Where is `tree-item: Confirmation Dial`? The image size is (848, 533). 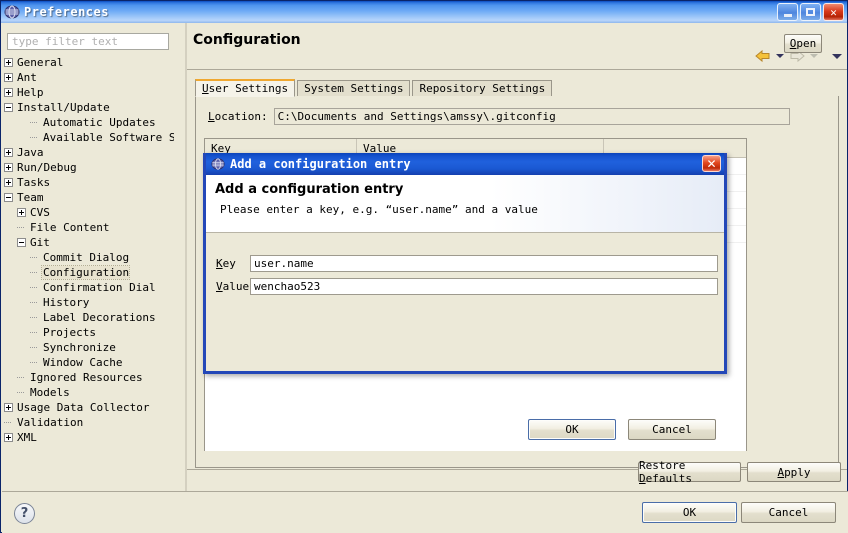
tree-item: Confirmation Dial is located at coordinates (89, 287).